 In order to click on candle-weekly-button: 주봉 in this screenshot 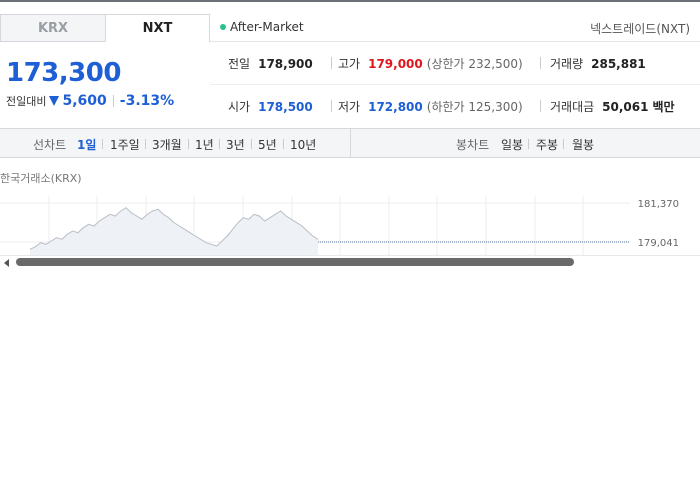, I will do `click(547, 144)`.